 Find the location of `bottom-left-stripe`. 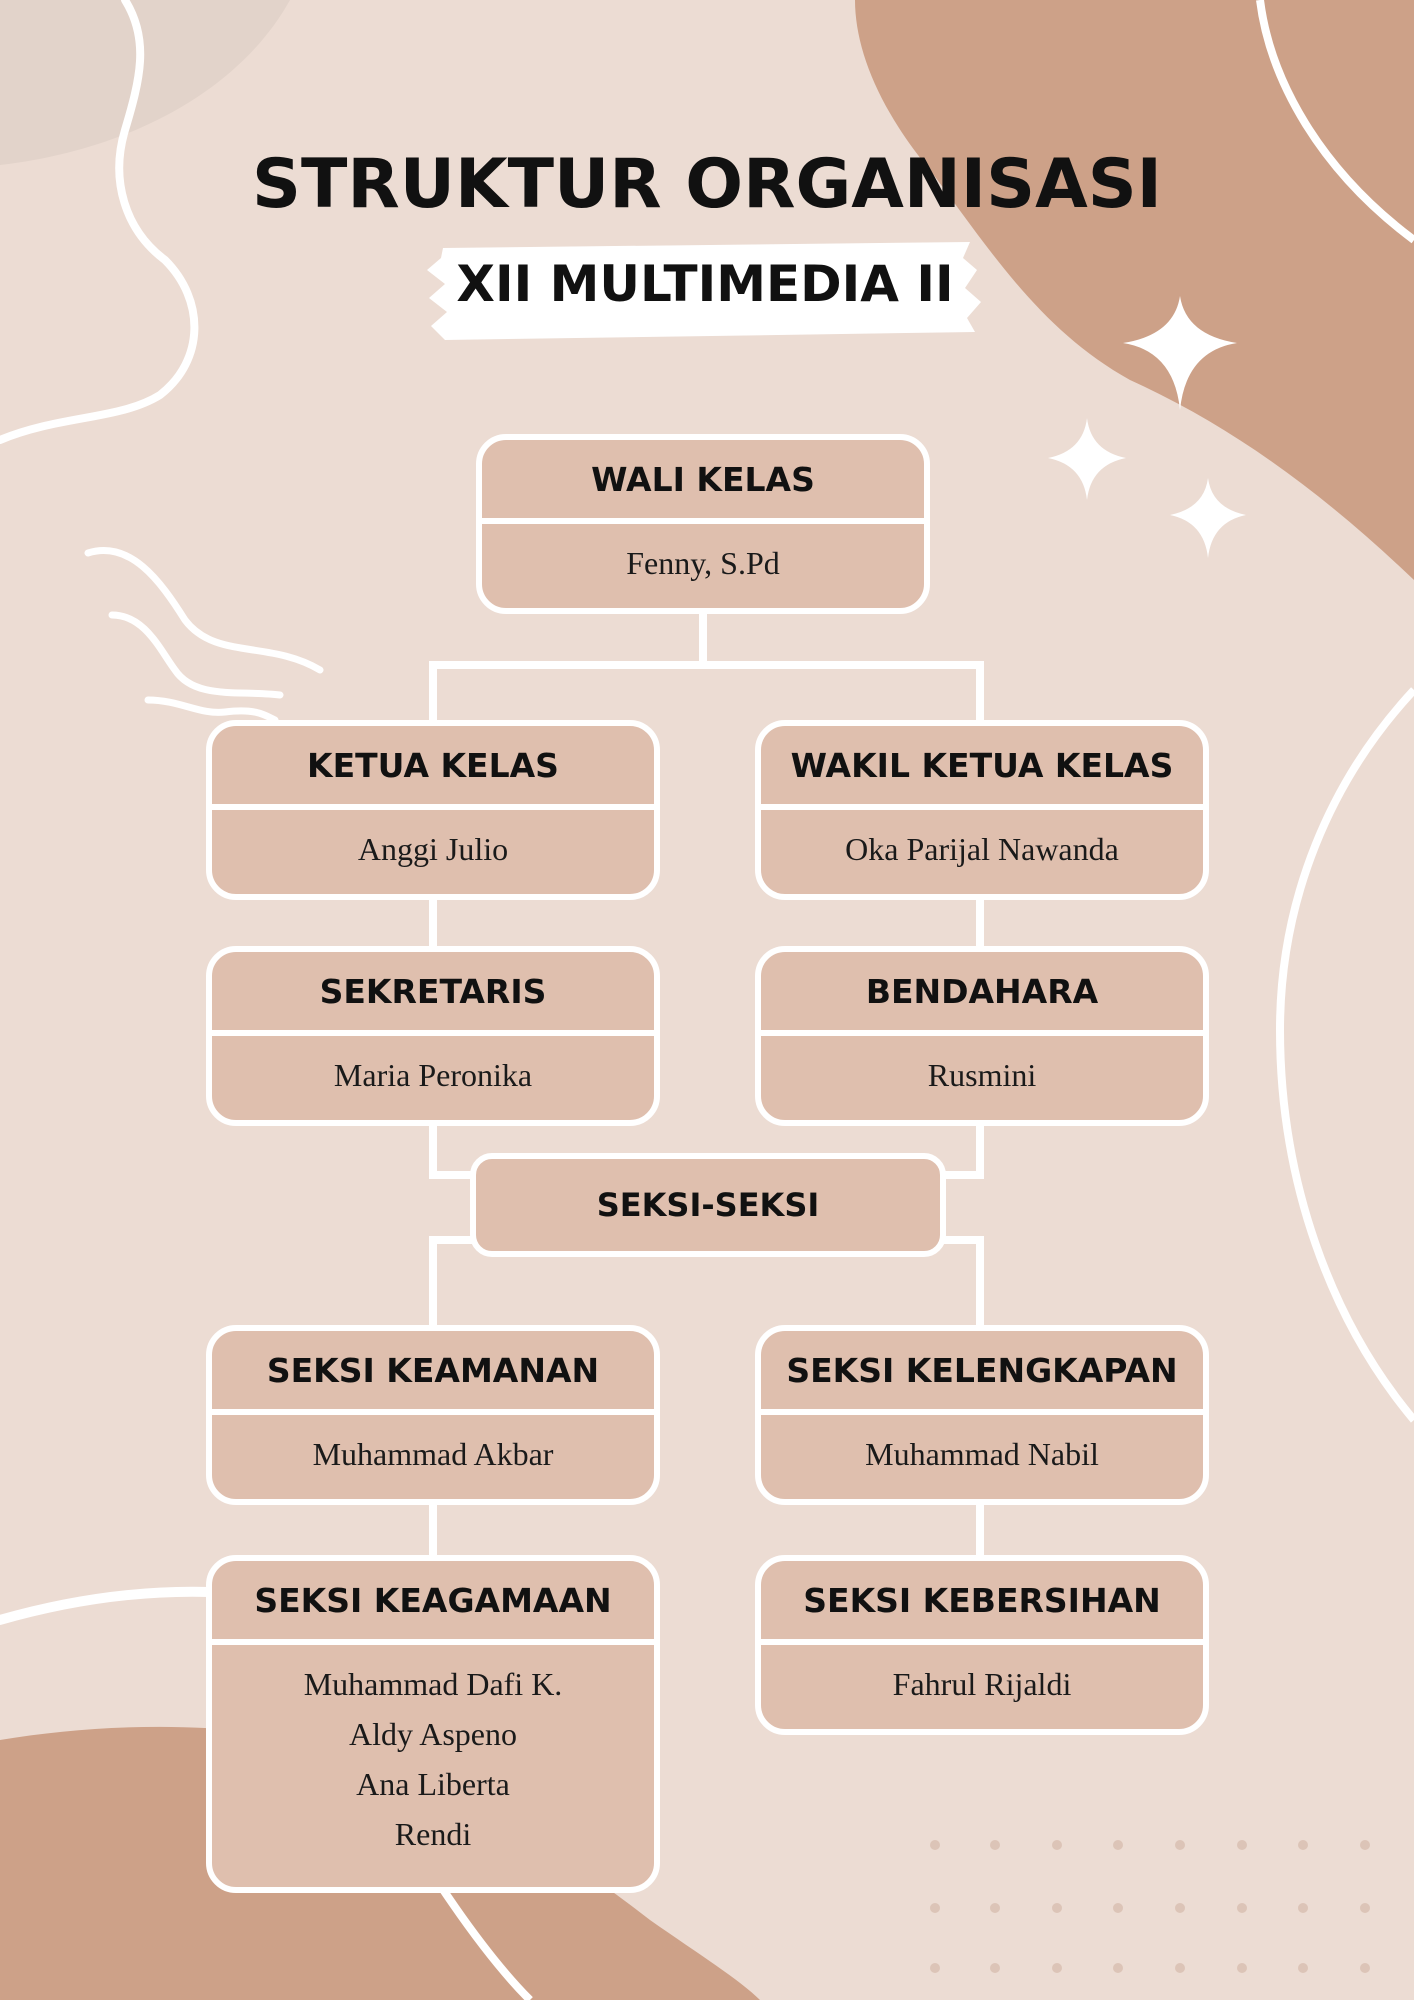

bottom-left-stripe is located at coordinates (107, 1605).